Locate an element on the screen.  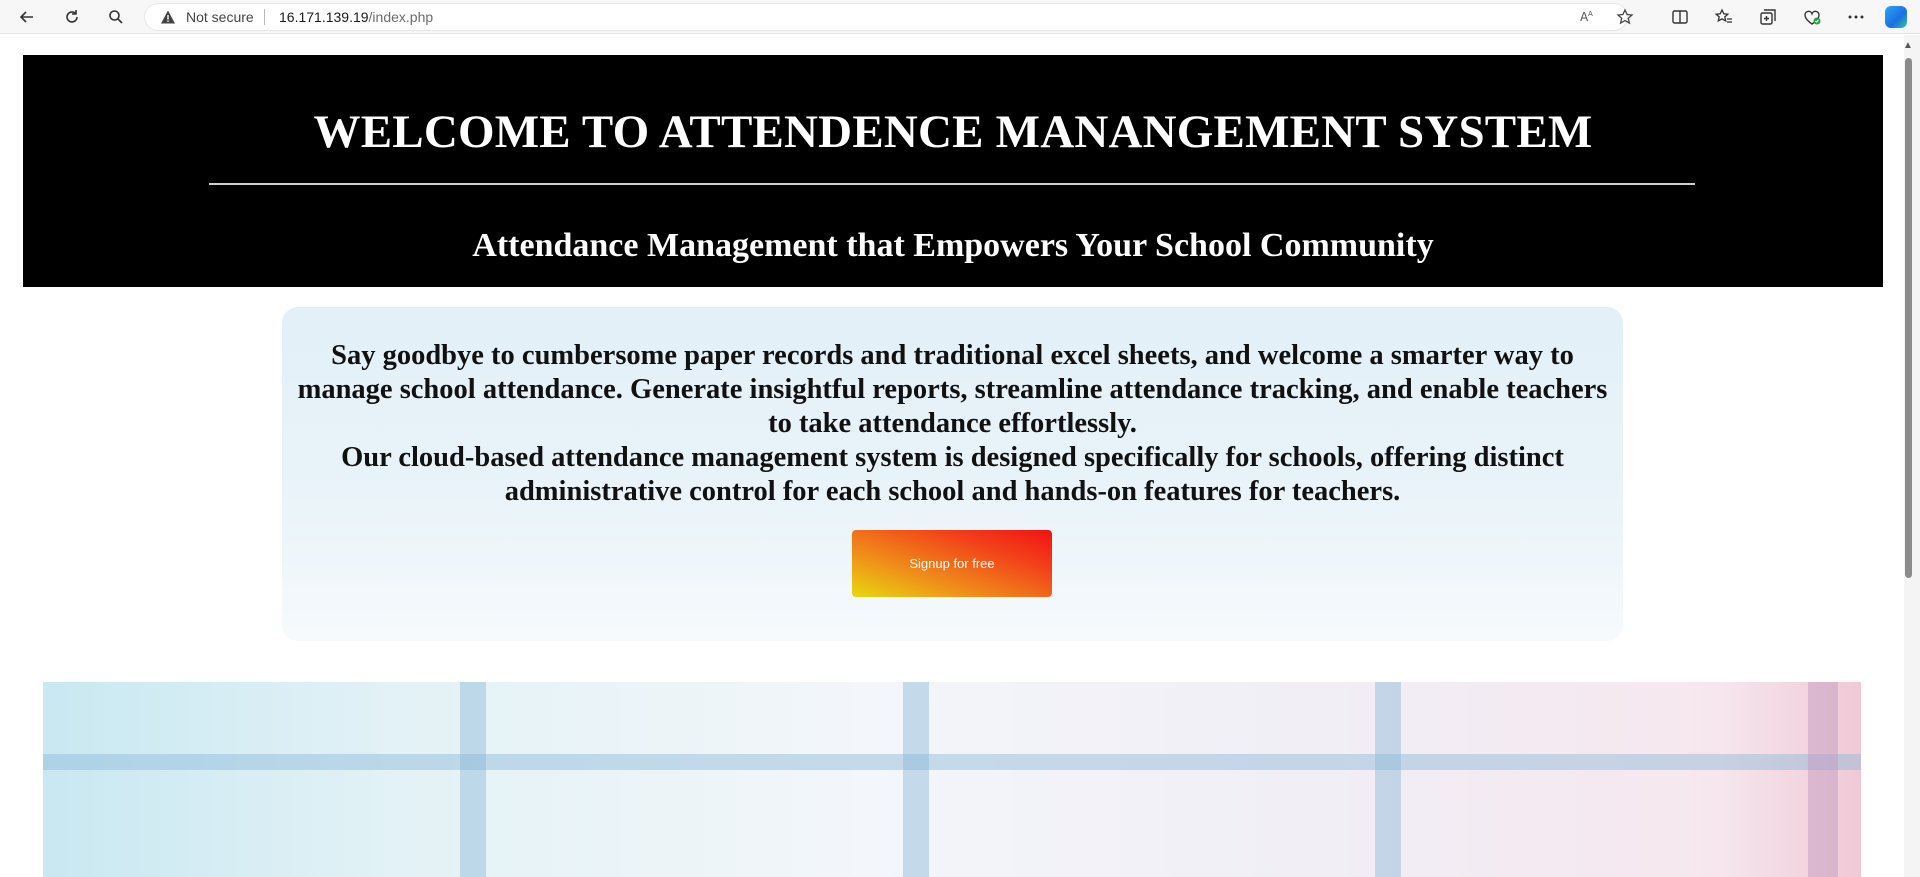
favorite-star-icon is located at coordinates (1625, 17).